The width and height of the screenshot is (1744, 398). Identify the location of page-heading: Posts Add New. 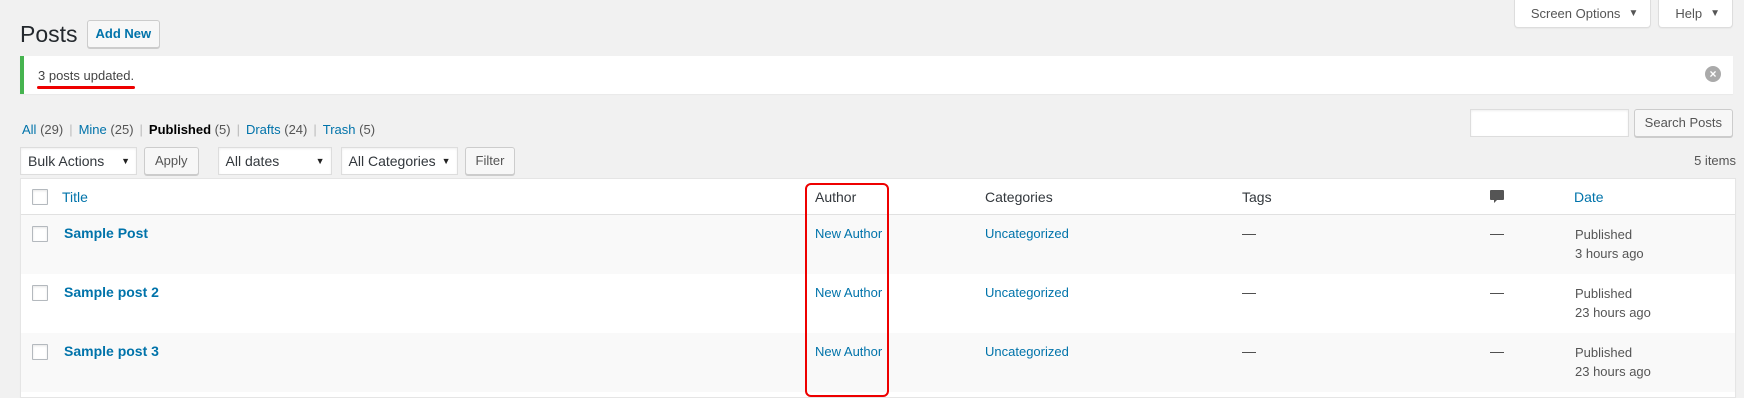
(90, 34).